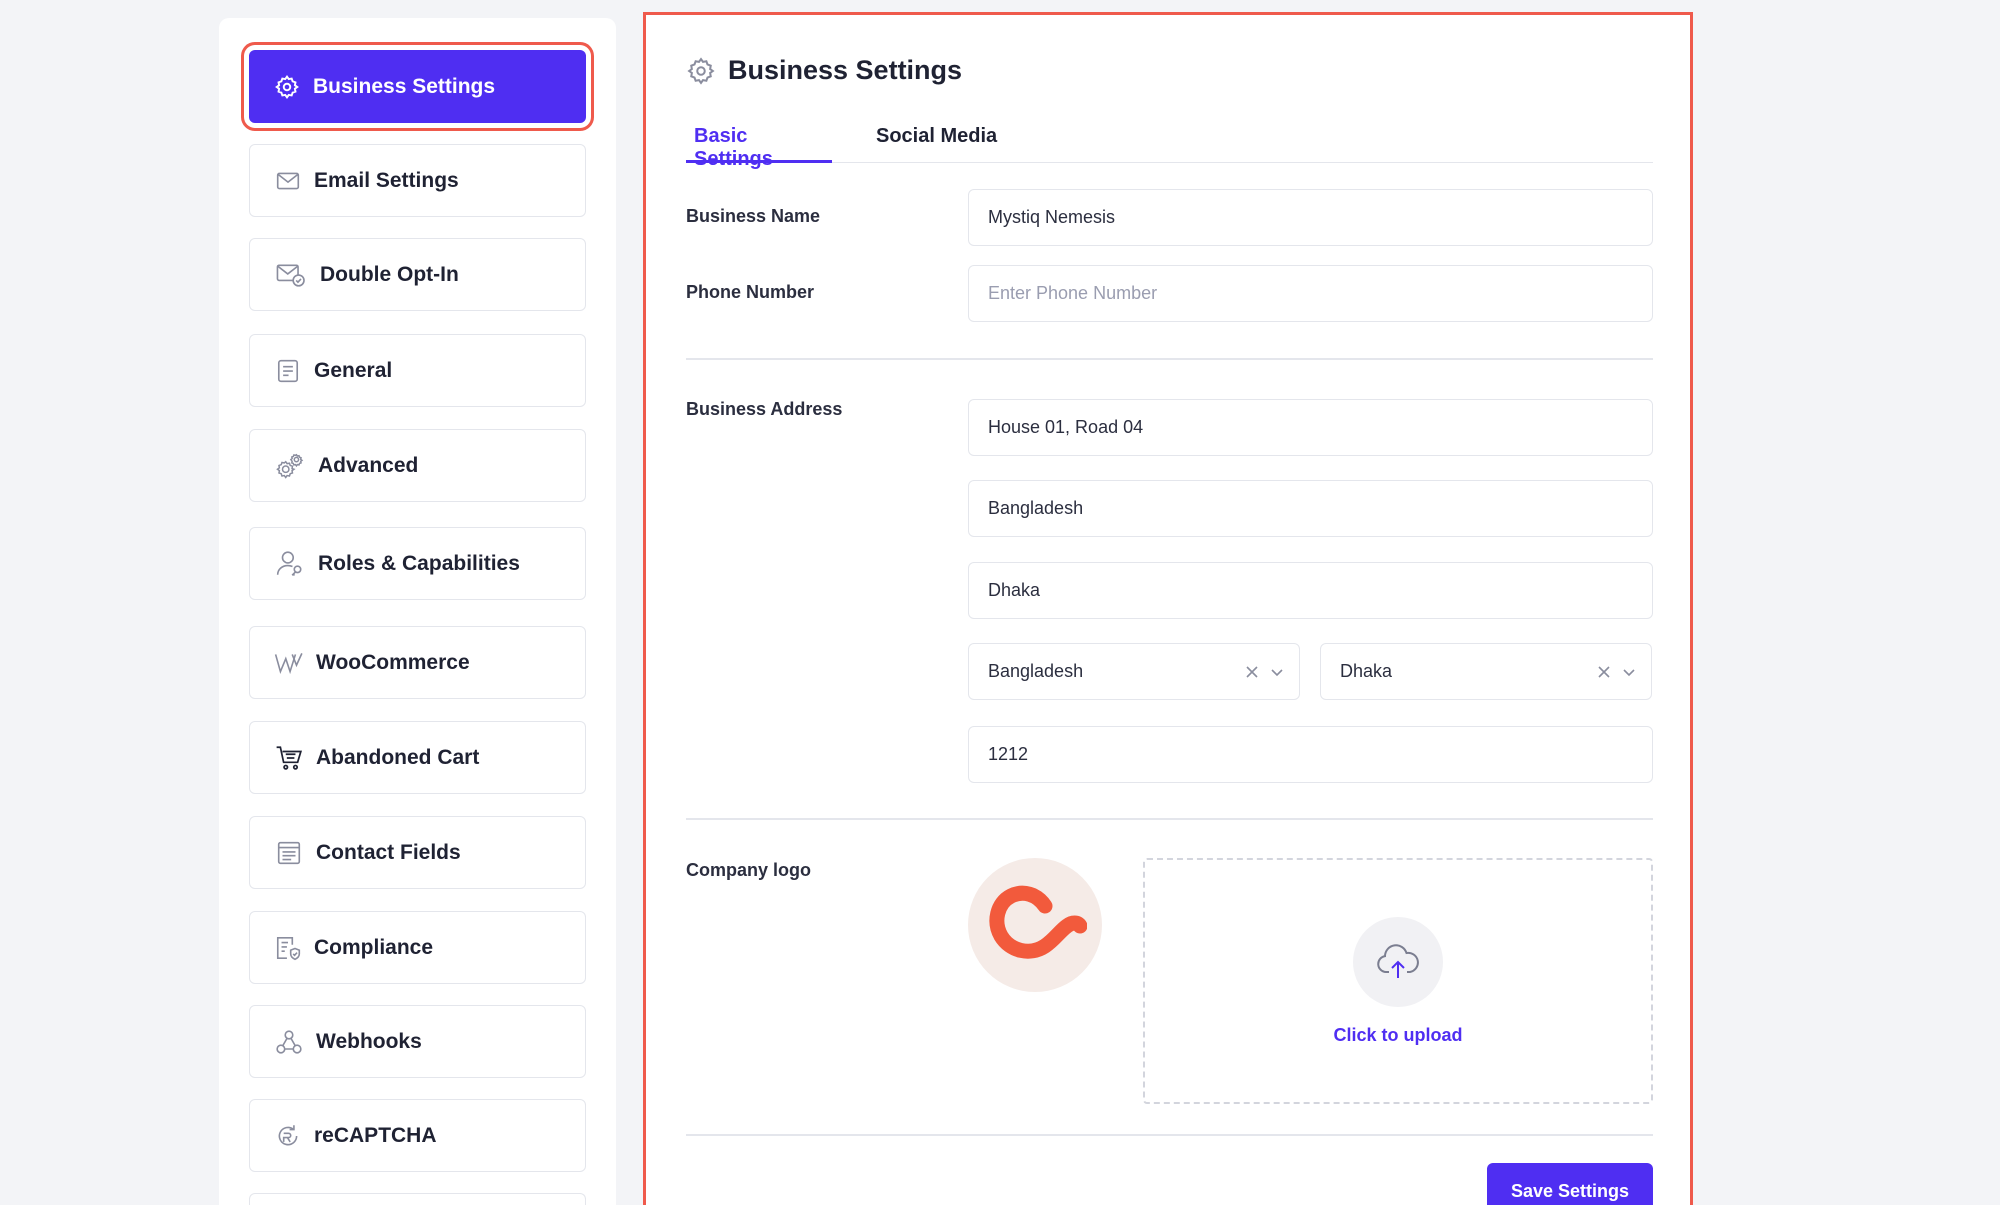  Describe the element at coordinates (291, 275) in the screenshot. I see `envelope-check-icon` at that location.